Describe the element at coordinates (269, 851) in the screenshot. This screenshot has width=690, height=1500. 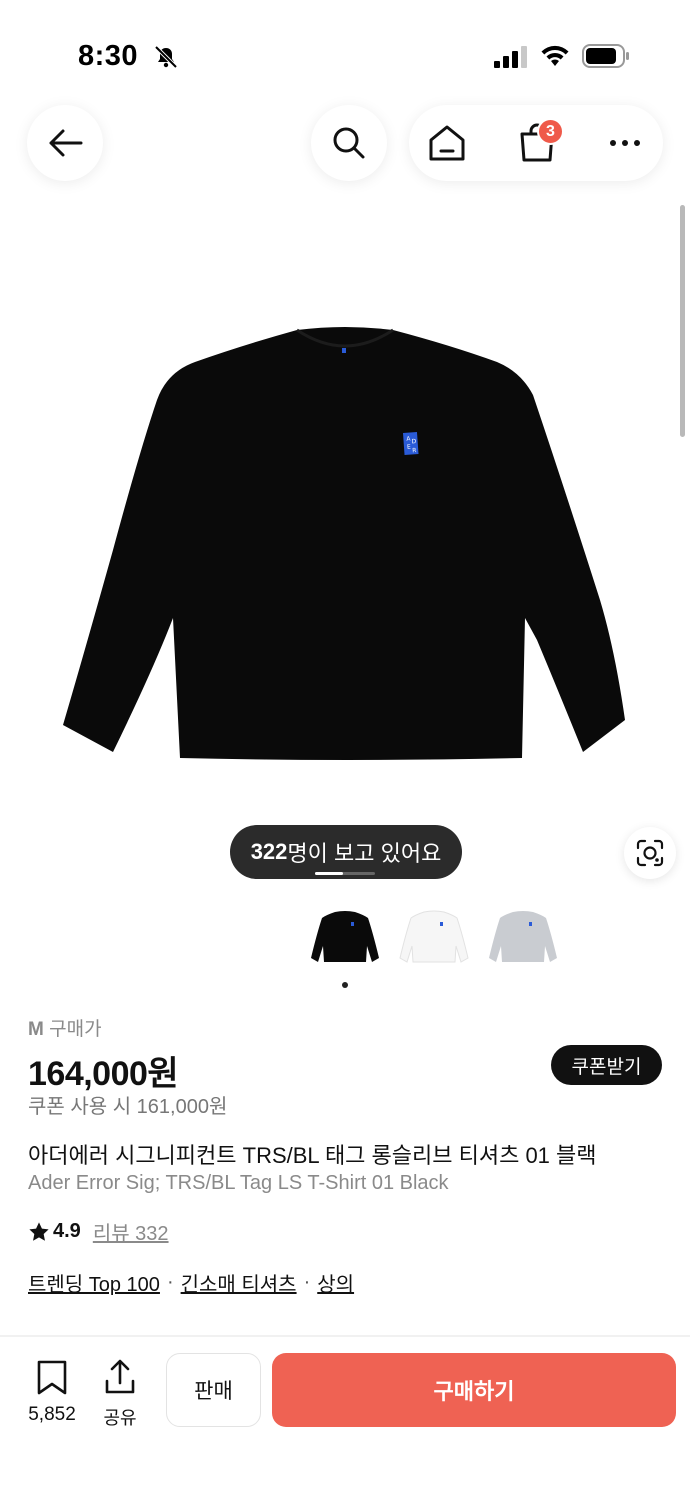
I see `viewers-count: 322` at that location.